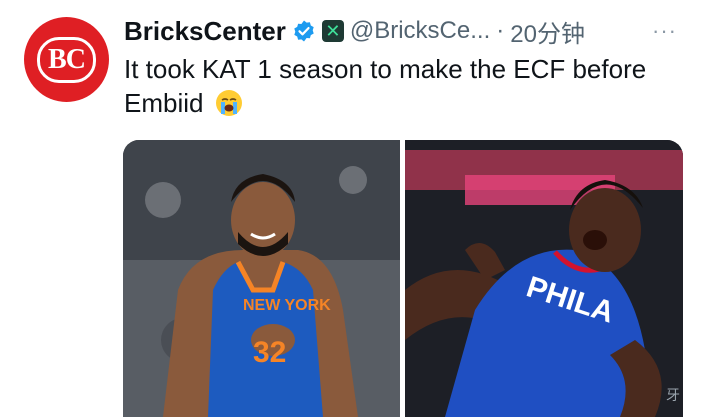  I want to click on knicks-jersey-text-layer: NEW YORK 32, so click(287, 333).